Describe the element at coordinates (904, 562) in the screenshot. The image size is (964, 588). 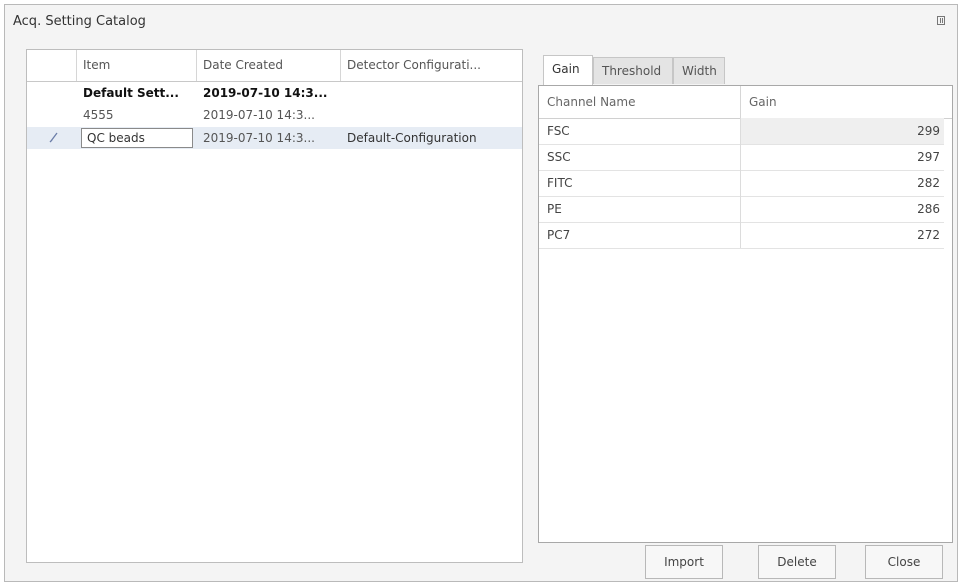
I see `close-button: Close` at that location.